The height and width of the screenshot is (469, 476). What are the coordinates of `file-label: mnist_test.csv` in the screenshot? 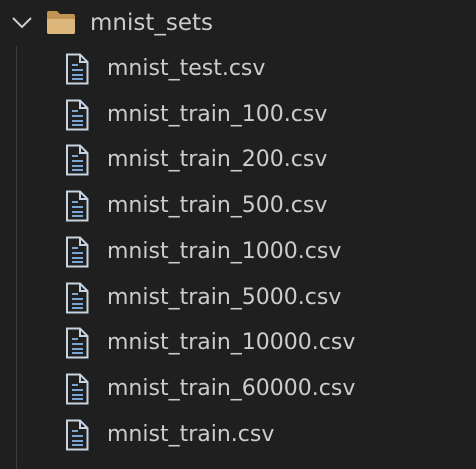 It's located at (186, 68).